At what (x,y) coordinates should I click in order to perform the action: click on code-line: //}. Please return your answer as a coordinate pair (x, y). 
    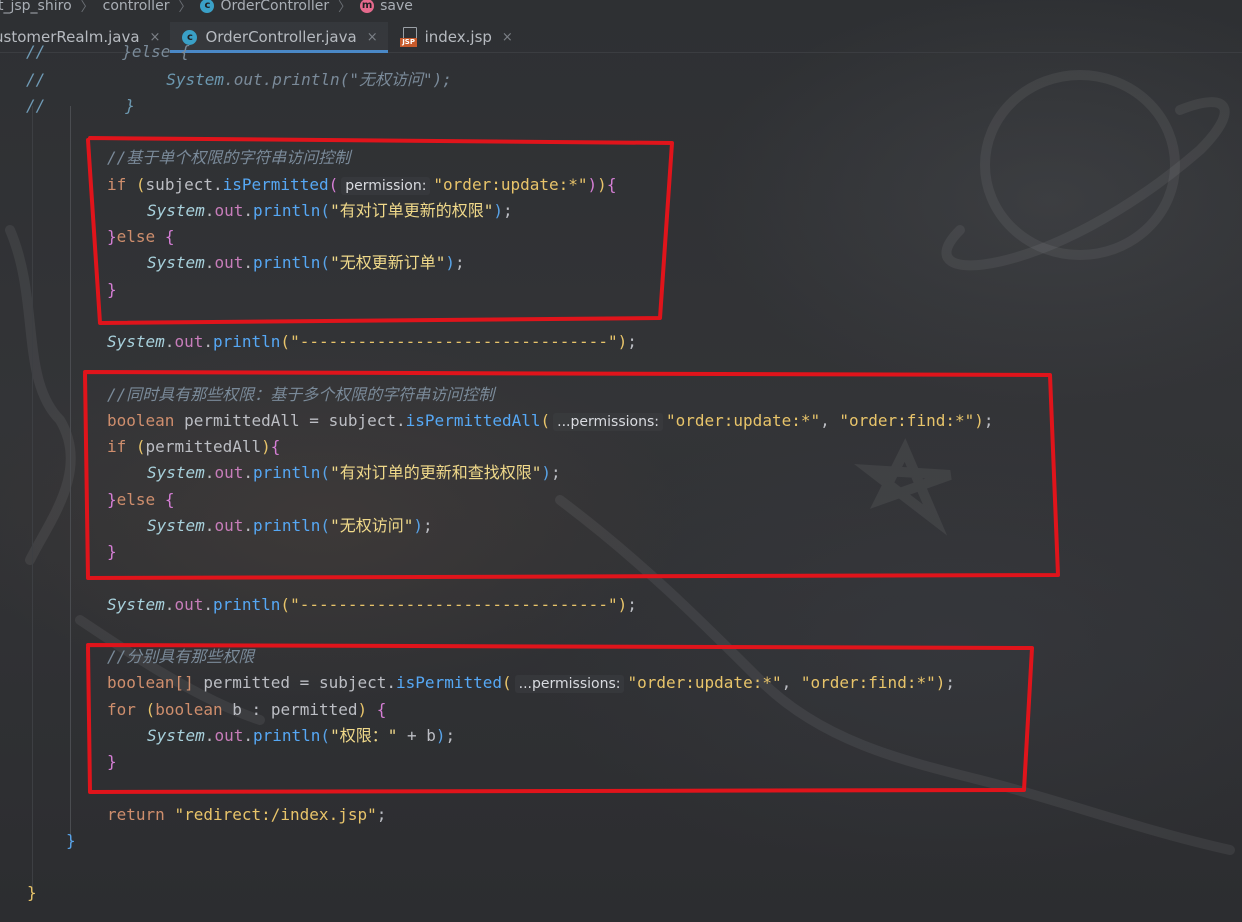
    Looking at the image, I should click on (80, 105).